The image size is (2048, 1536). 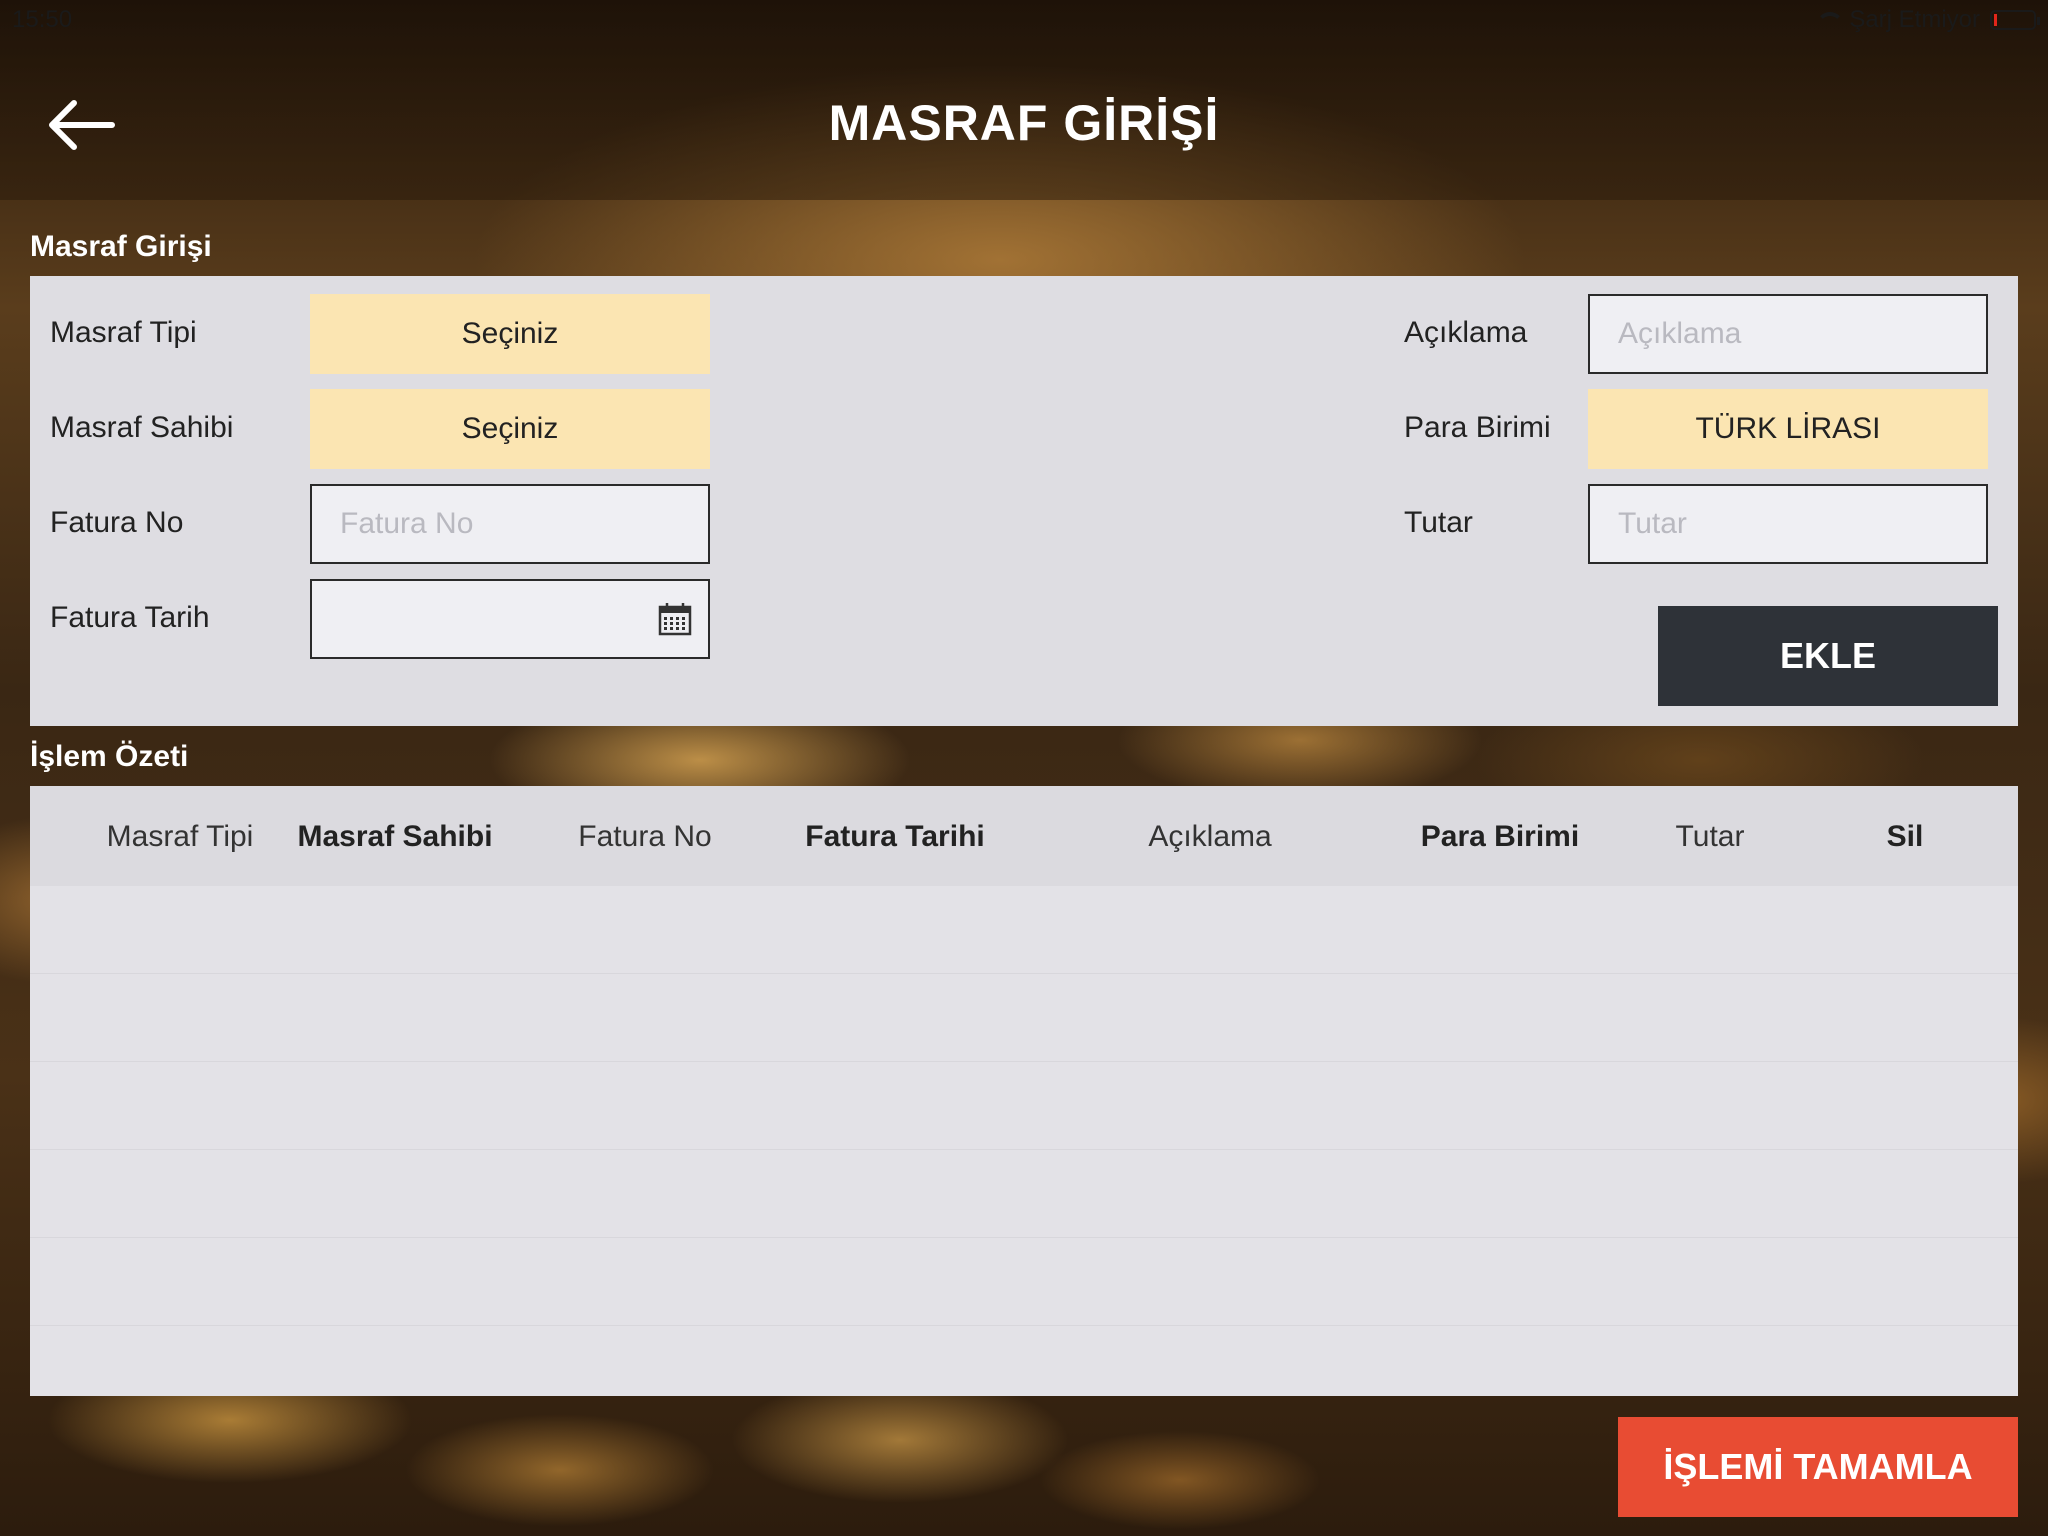 What do you see at coordinates (130, 617) in the screenshot?
I see `fatura-tarih-label: Fatura Tarih` at bounding box center [130, 617].